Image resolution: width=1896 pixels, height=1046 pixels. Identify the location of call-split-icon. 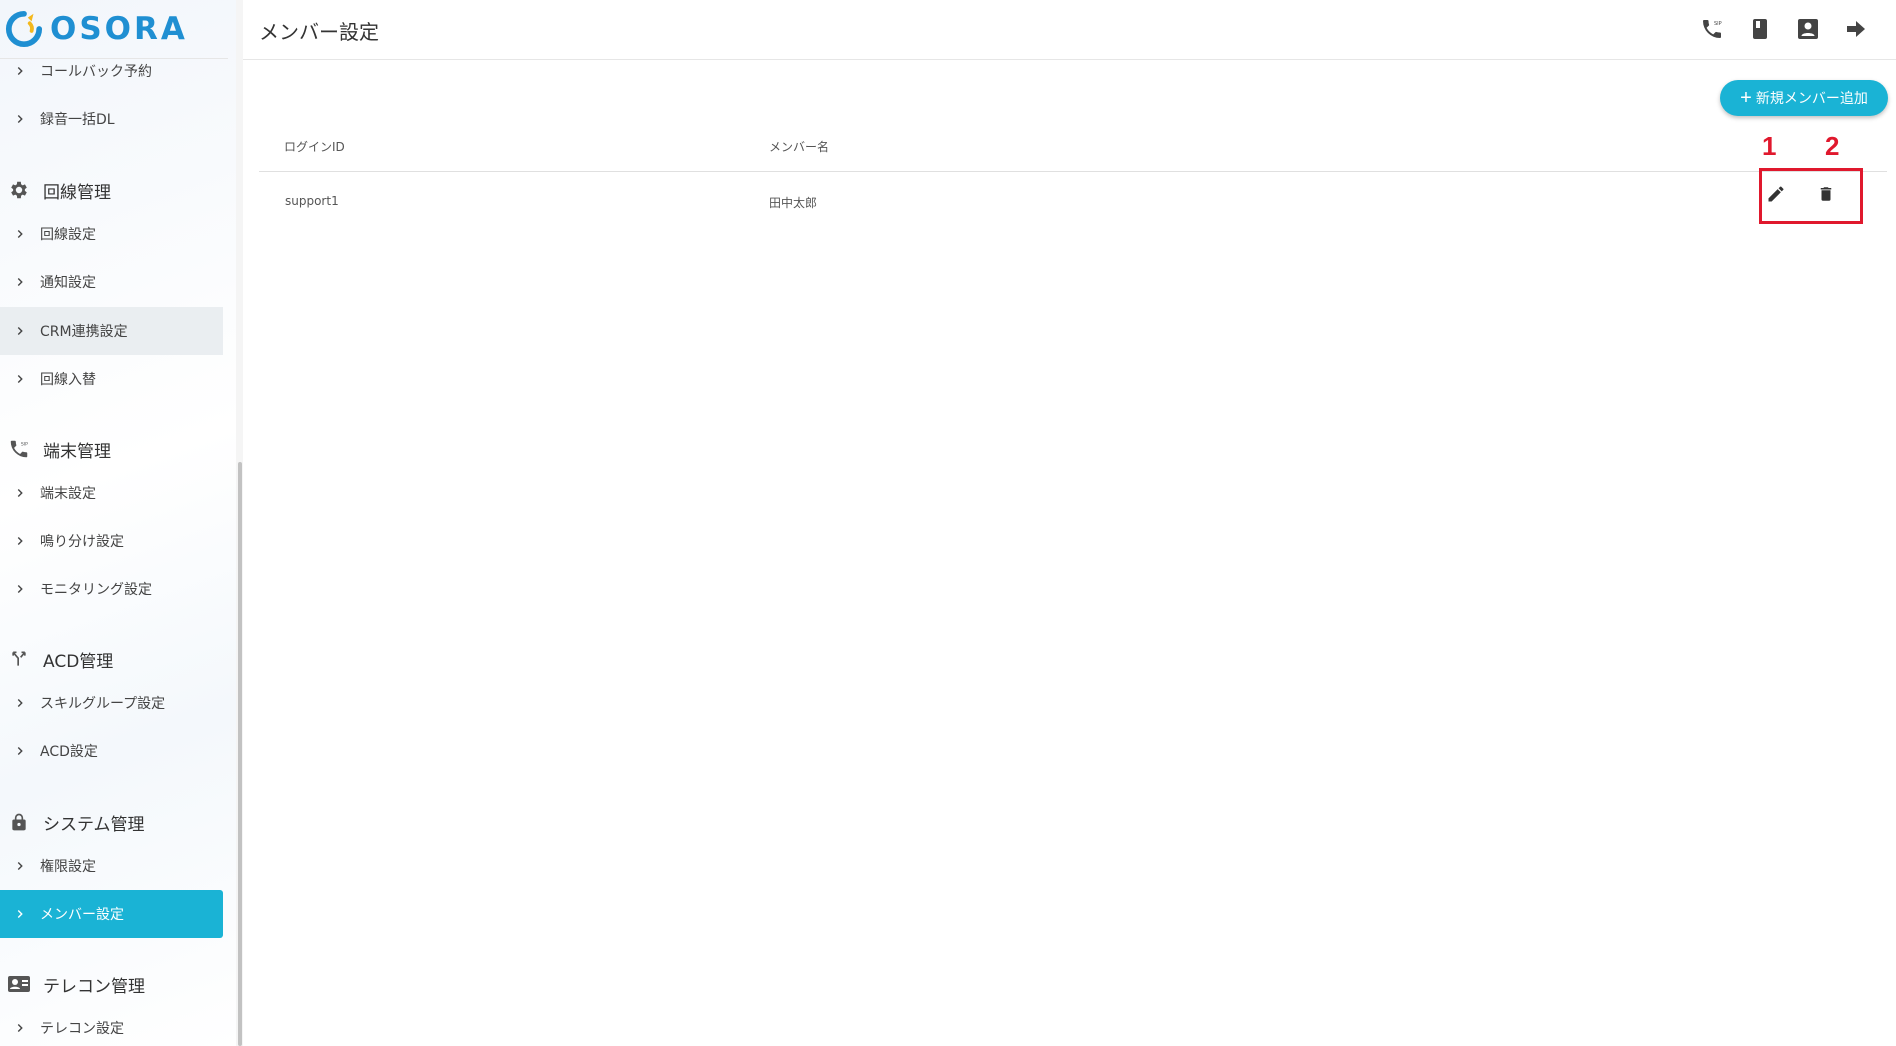
(19, 659).